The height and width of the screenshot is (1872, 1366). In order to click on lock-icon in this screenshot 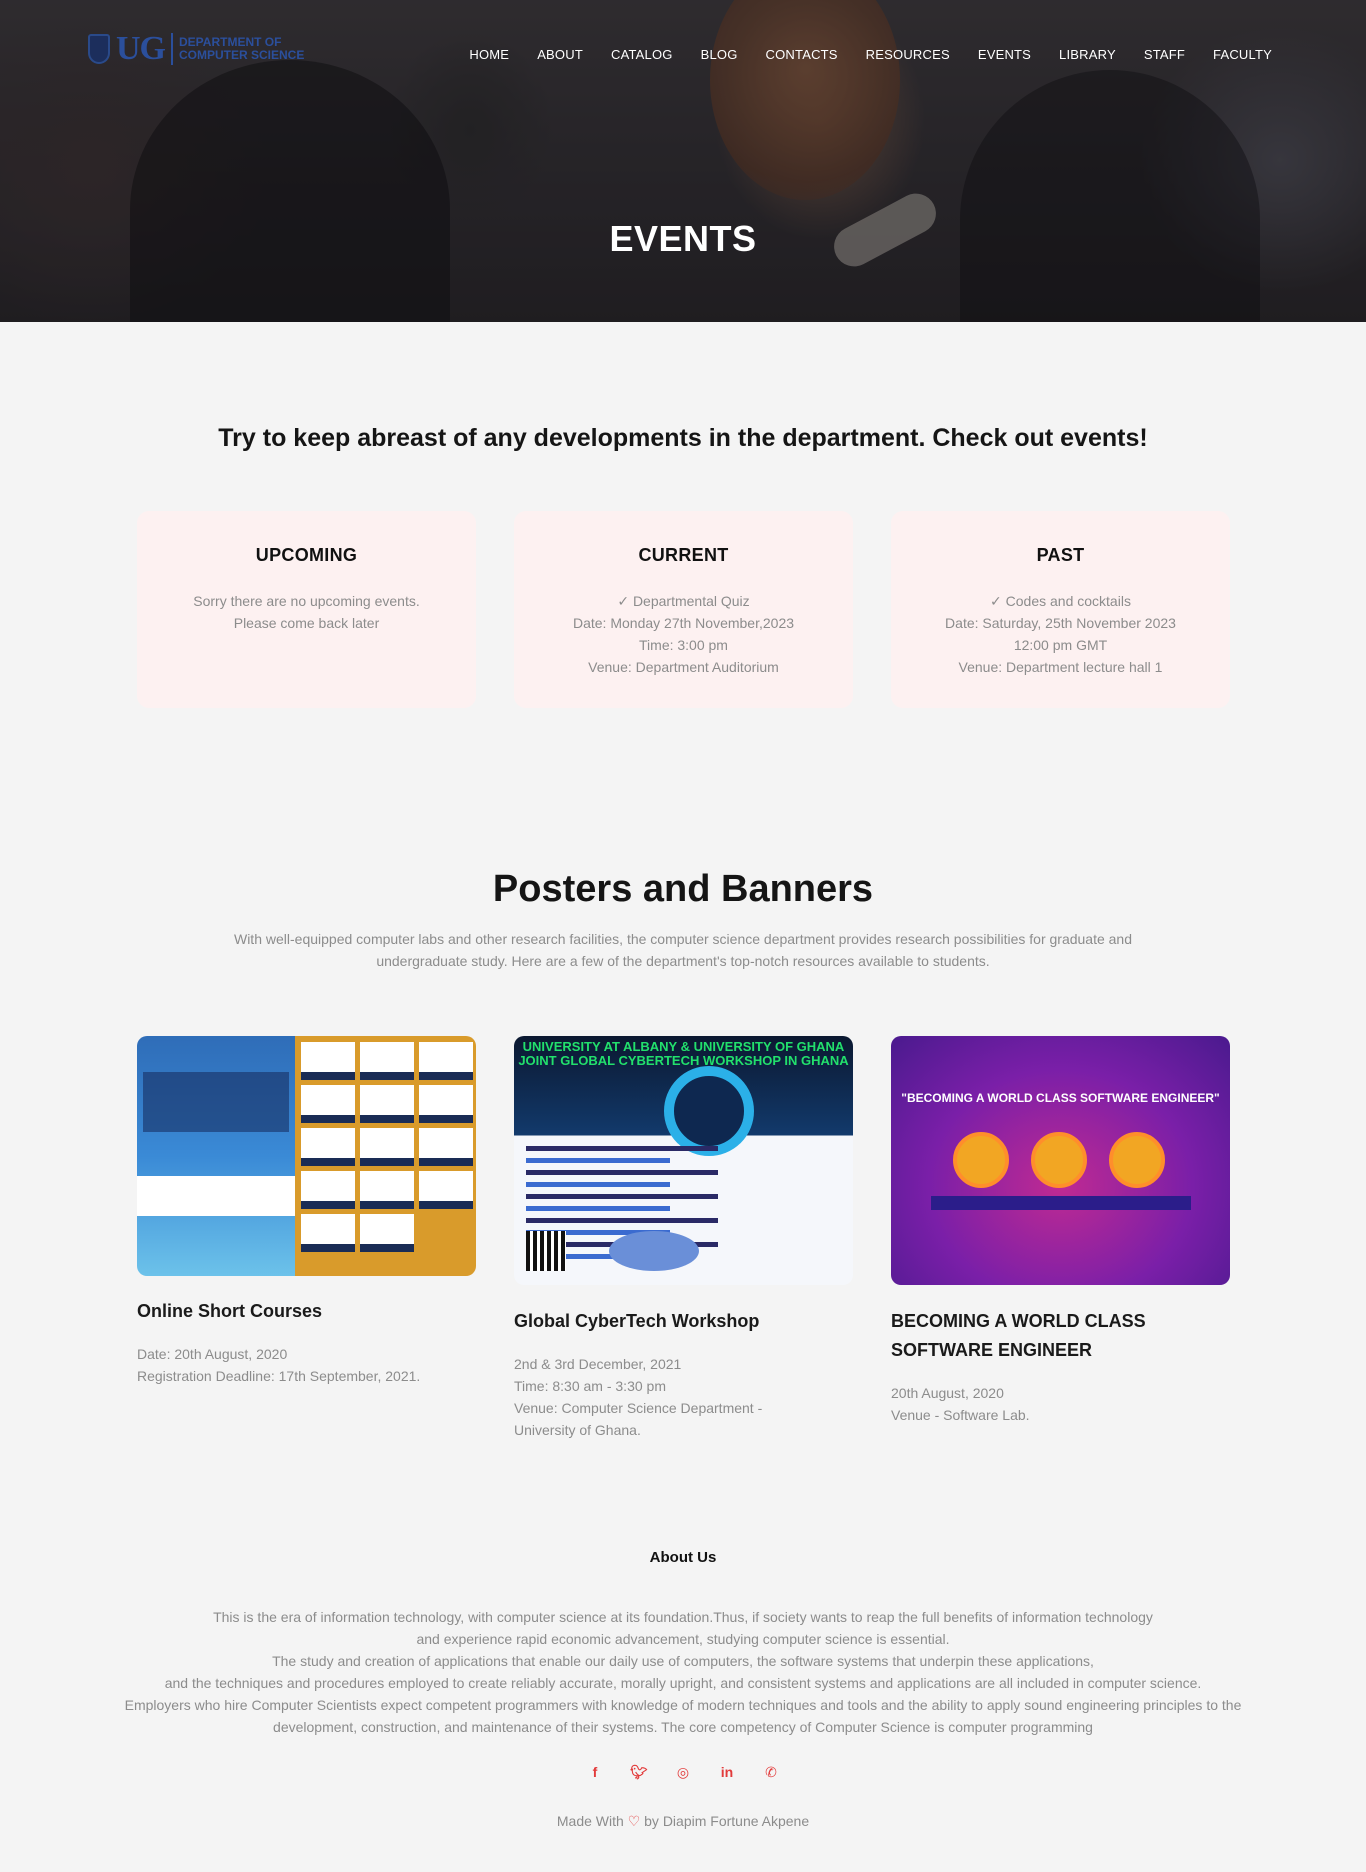, I will do `click(709, 1111)`.